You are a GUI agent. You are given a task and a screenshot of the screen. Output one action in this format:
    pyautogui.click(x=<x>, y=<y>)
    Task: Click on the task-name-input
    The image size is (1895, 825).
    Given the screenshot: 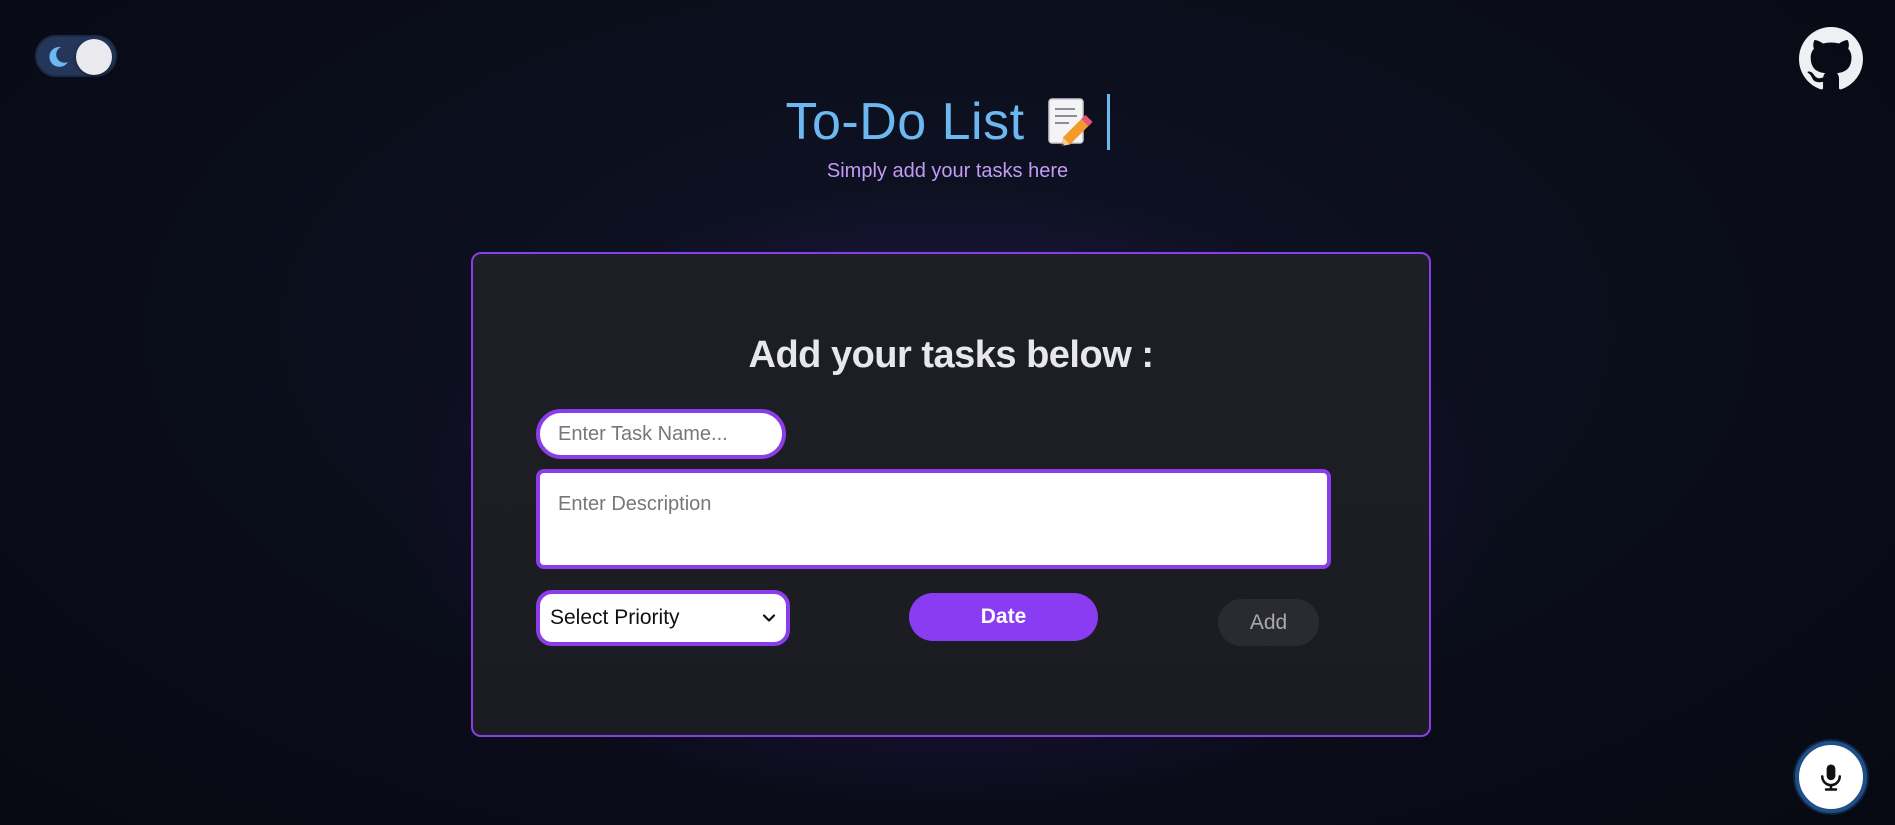 What is the action you would take?
    pyautogui.click(x=661, y=434)
    